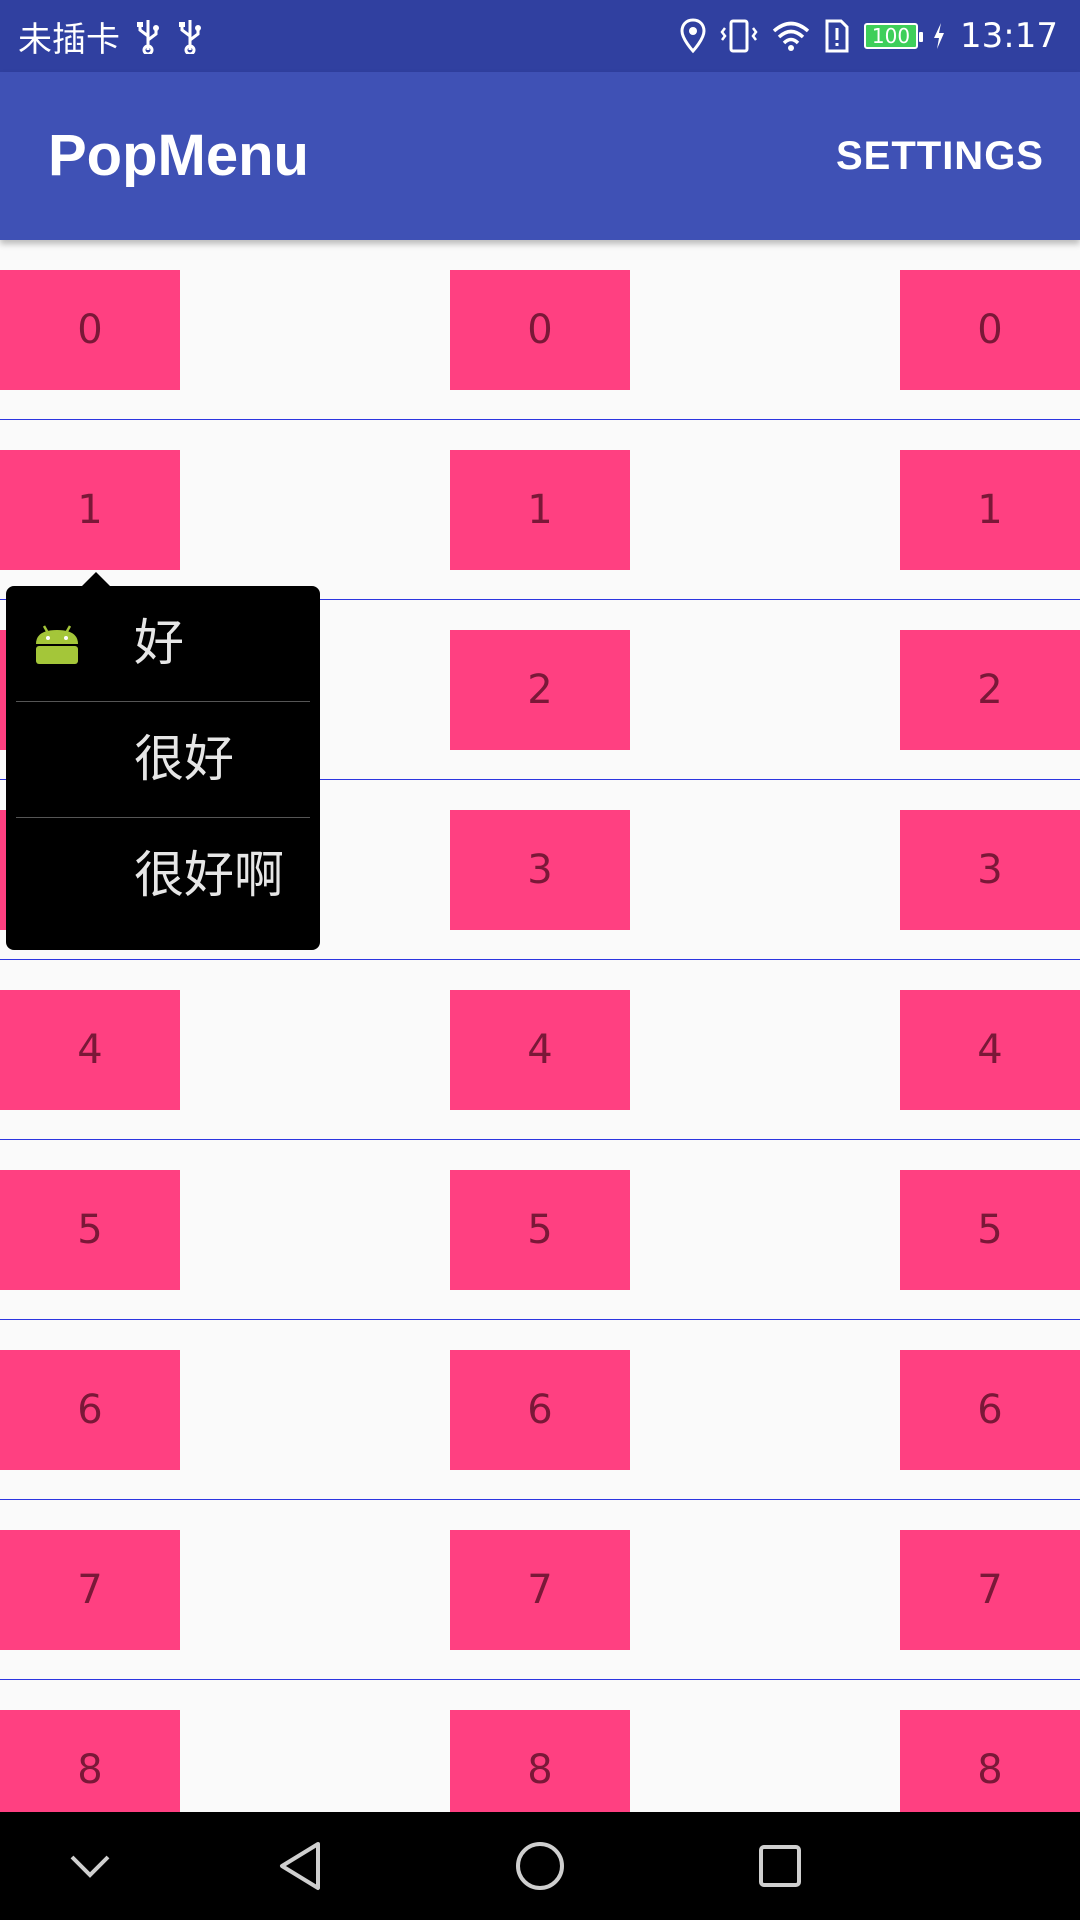 The height and width of the screenshot is (1920, 1080). What do you see at coordinates (693, 36) in the screenshot?
I see `location-icon` at bounding box center [693, 36].